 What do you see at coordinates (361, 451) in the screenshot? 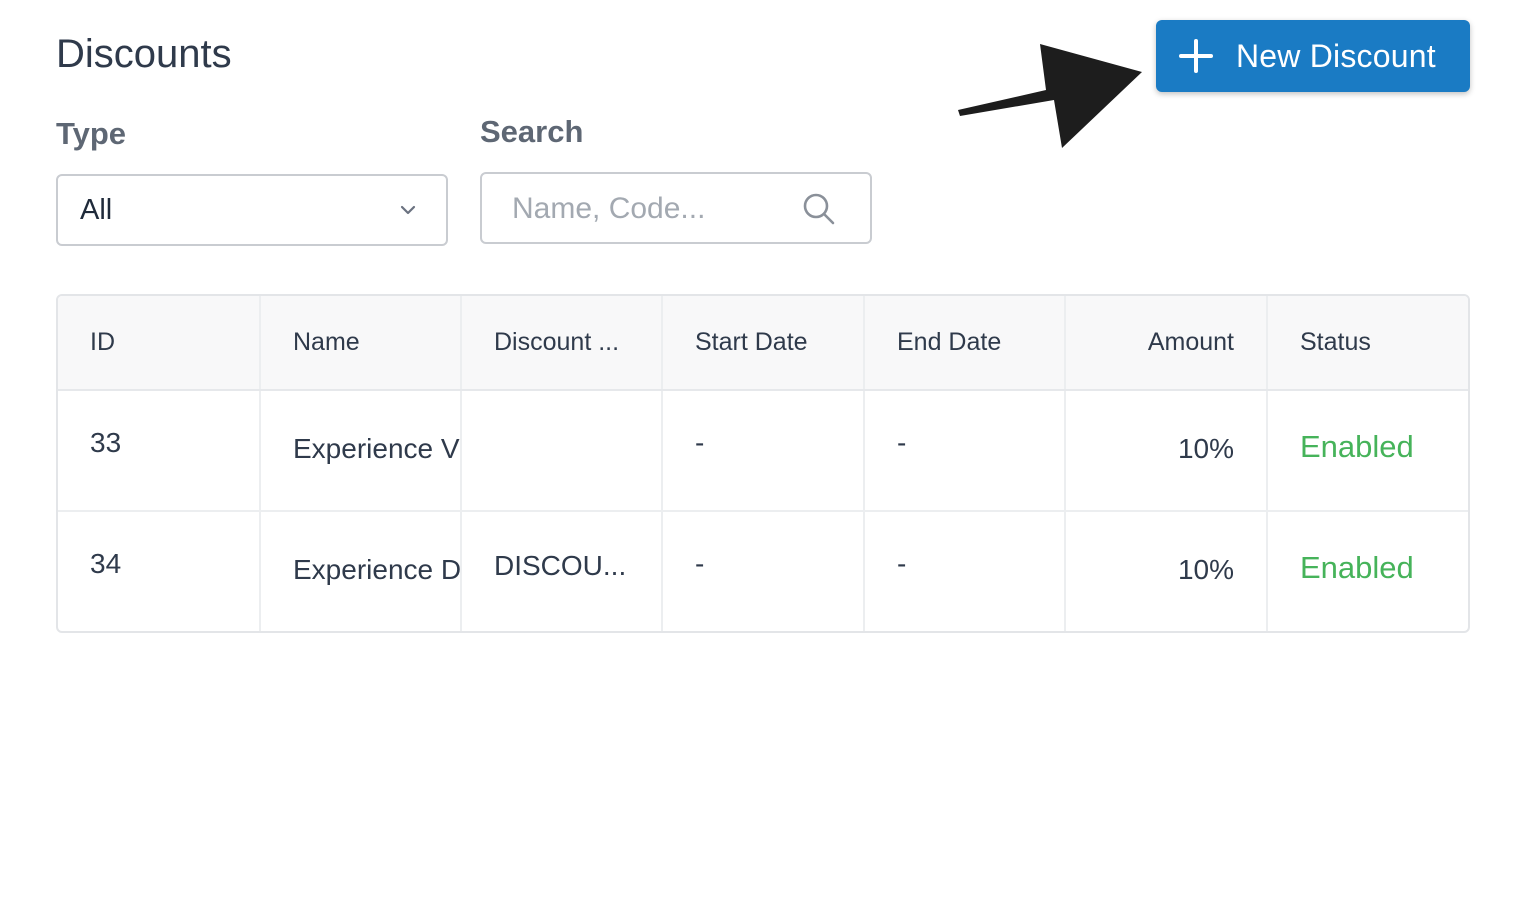
I see `cell-name: Experience V` at bounding box center [361, 451].